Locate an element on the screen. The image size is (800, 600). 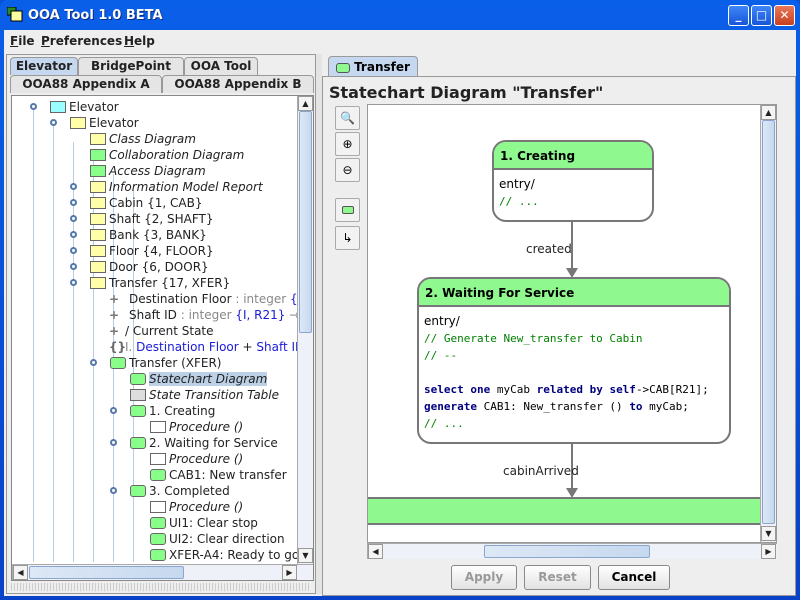
state-completed-partial is located at coordinates (565, 511).